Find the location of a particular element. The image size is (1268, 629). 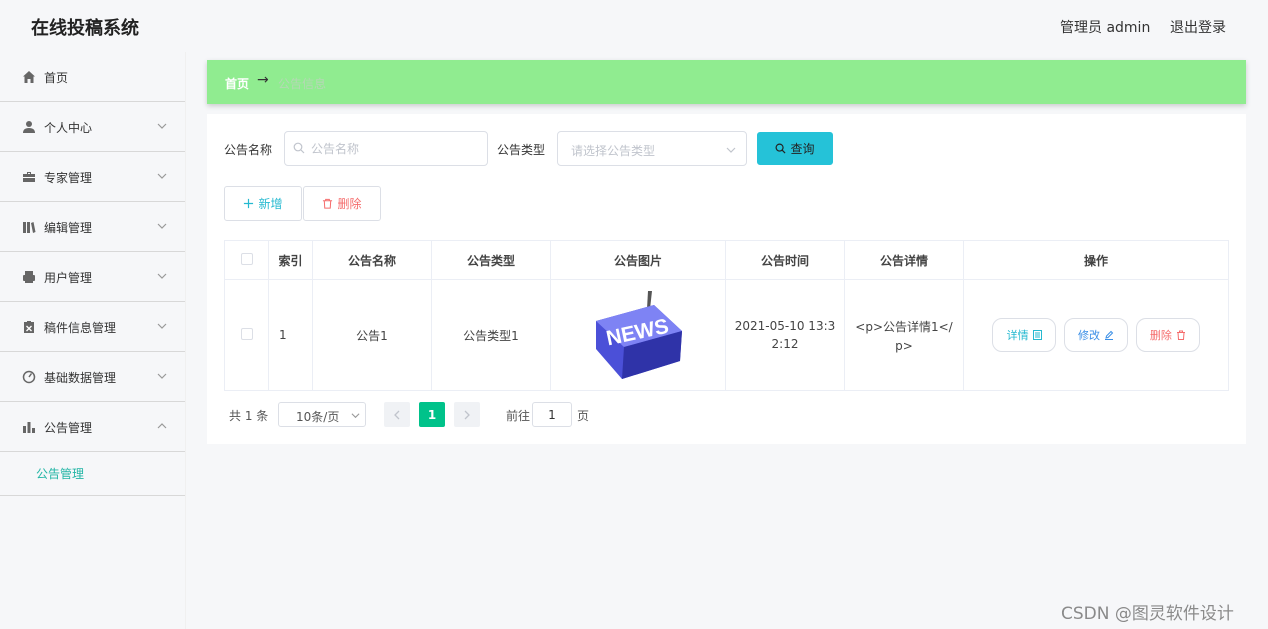

table-header-row: 索引 公告名称 公告类型 公告图片 公告时间 公告详情 操作 is located at coordinates (726, 260).